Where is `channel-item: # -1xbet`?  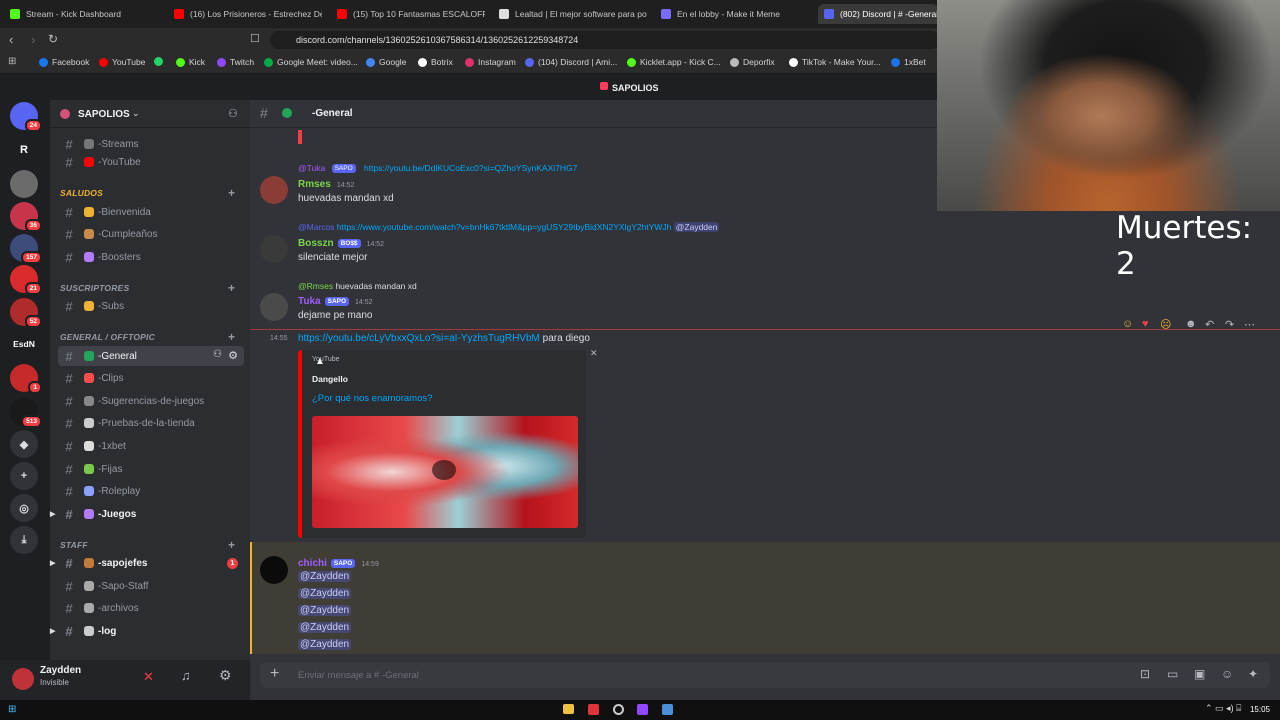
channel-item: # -1xbet is located at coordinates (151, 446).